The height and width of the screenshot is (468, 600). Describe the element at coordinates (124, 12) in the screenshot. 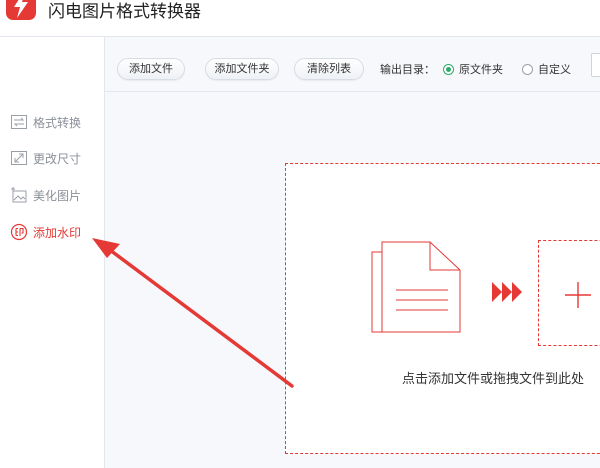

I see `app-title: 闪电图片格式转换器` at that location.